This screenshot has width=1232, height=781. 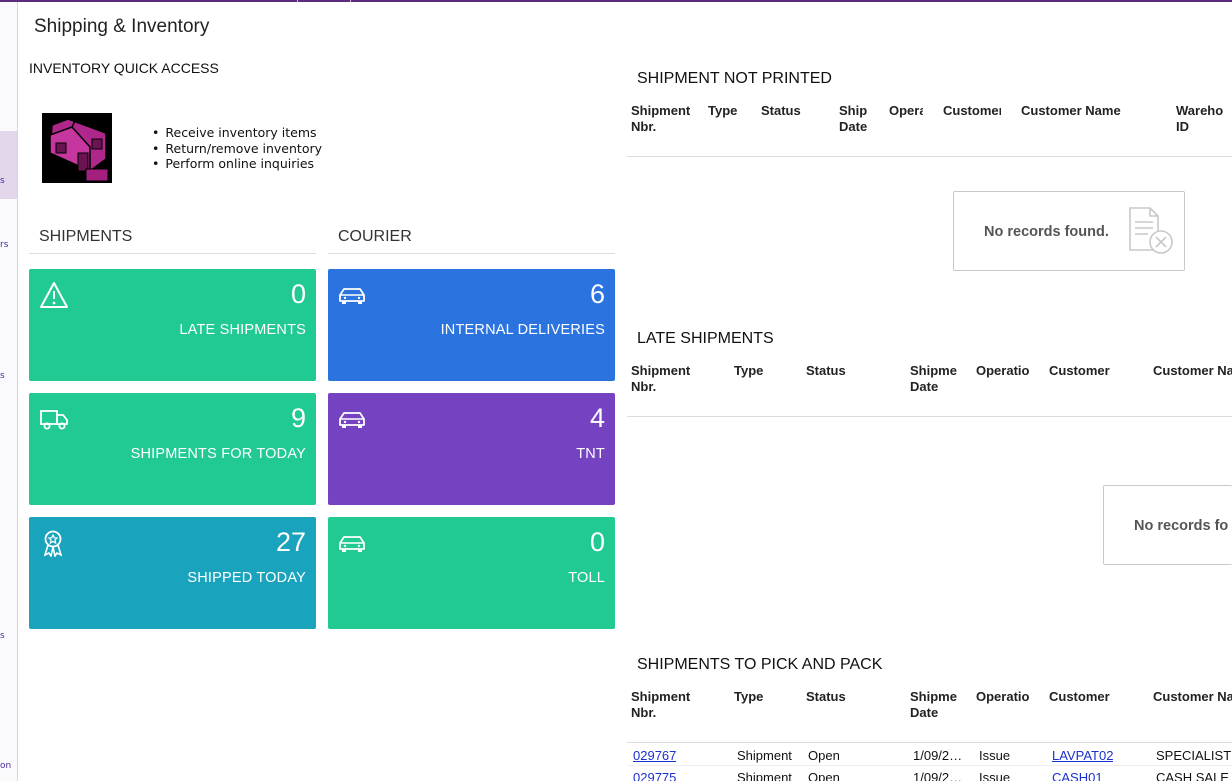 I want to click on inventory-quick-access-item: Return/remove inventory, so click(x=237, y=149).